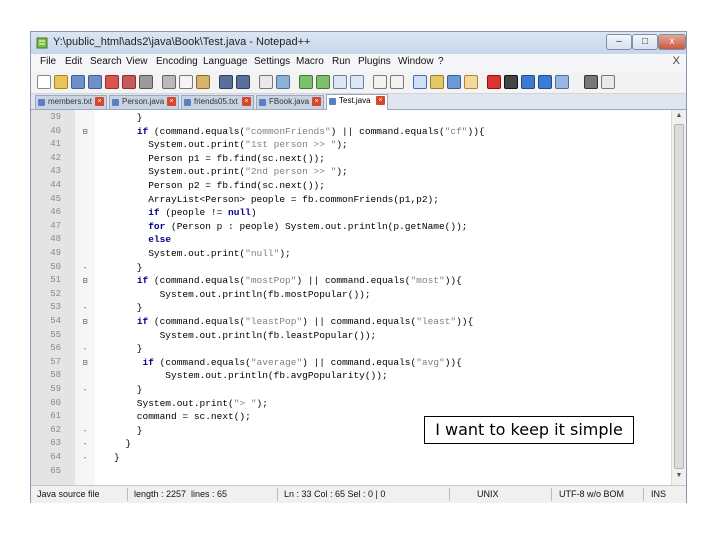  Describe the element at coordinates (679, 477) in the screenshot. I see `scroll-down-icon: ▼` at that location.